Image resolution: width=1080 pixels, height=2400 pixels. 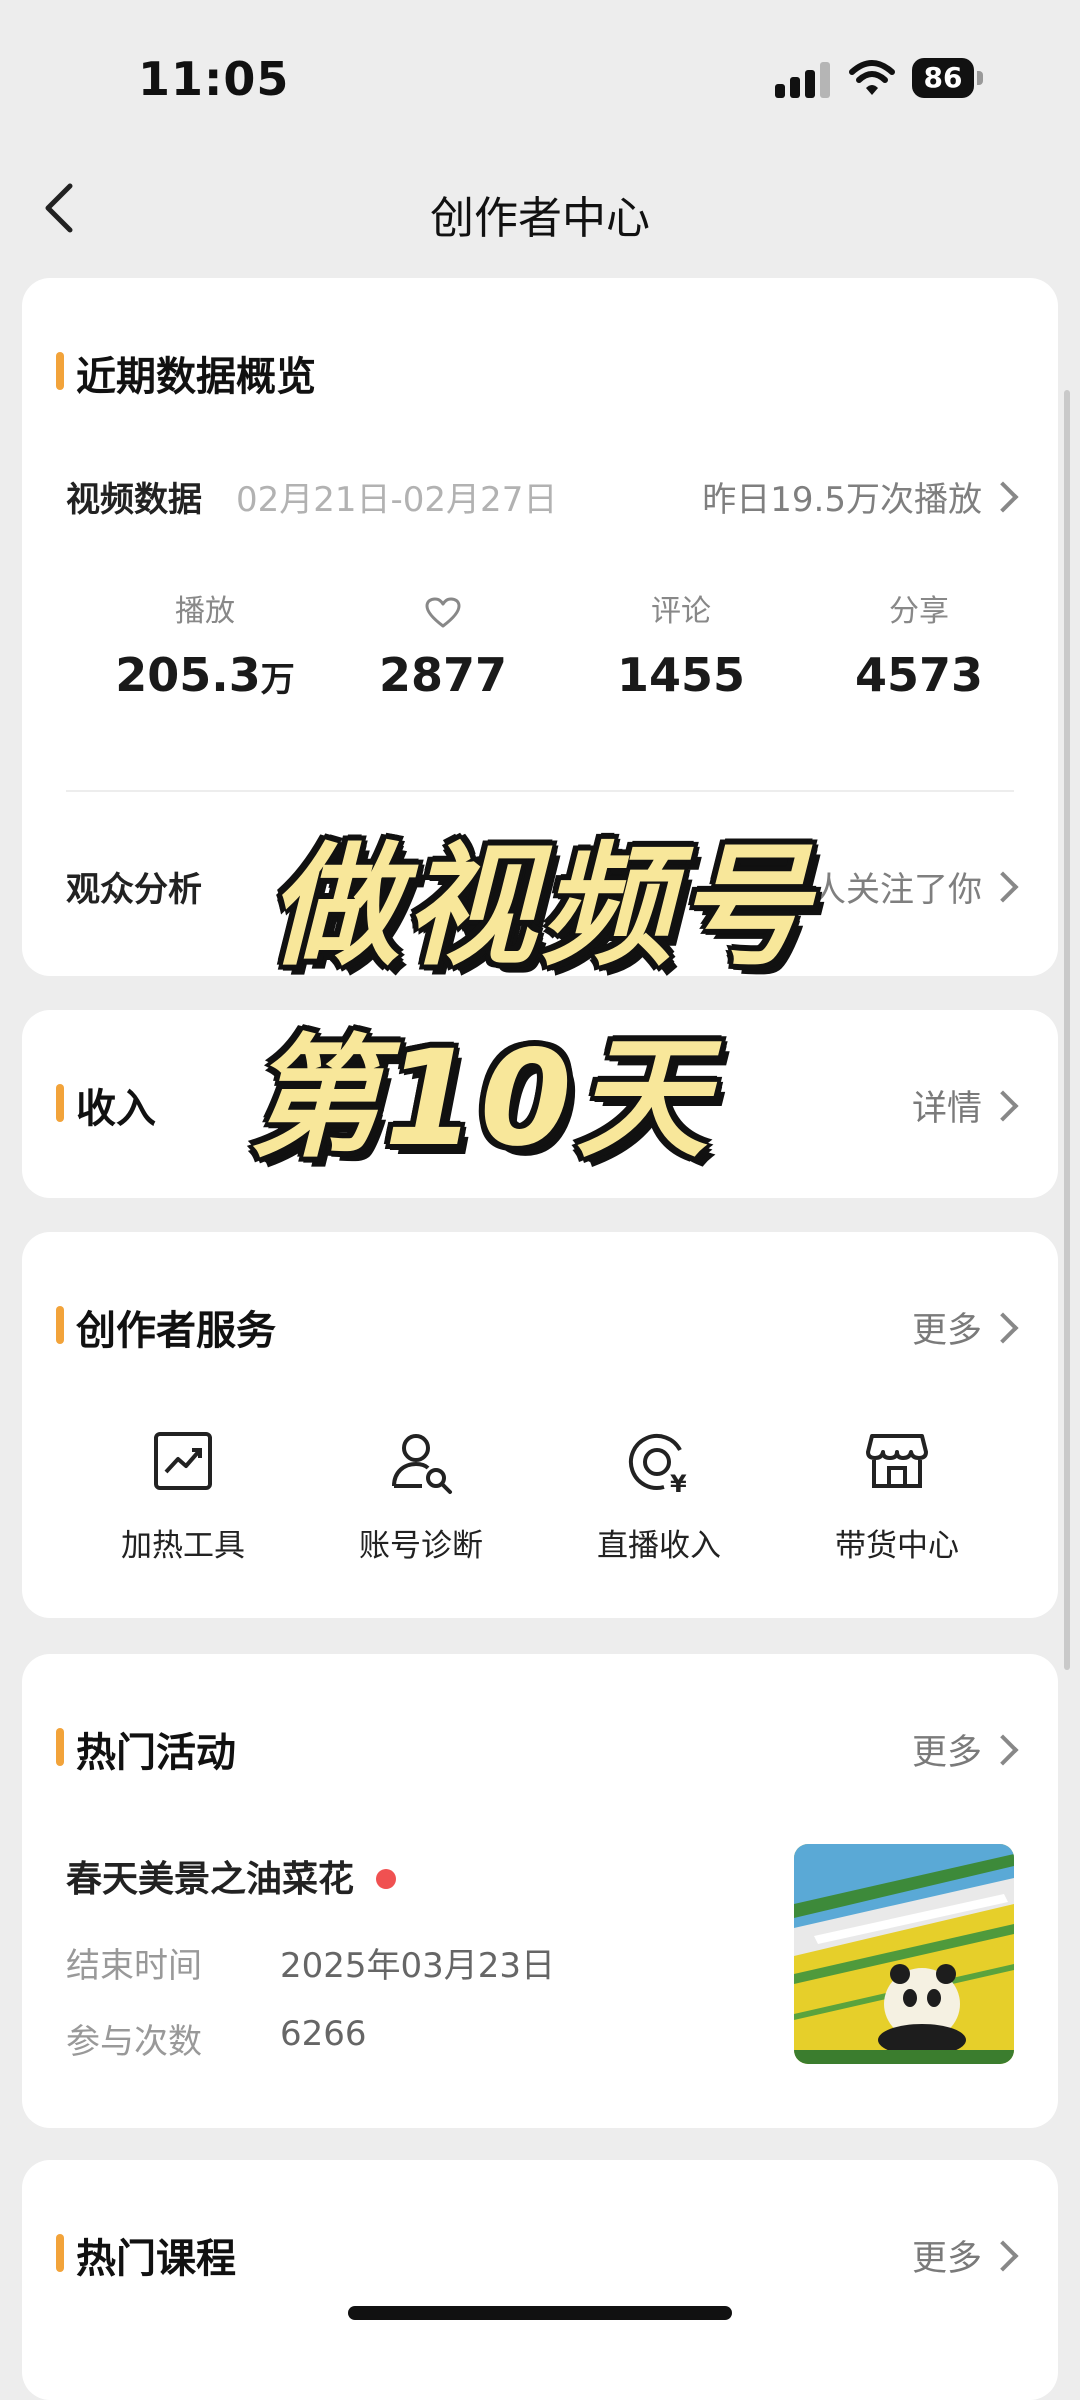 What do you see at coordinates (188, 675) in the screenshot?
I see `stat-value: 205.3` at bounding box center [188, 675].